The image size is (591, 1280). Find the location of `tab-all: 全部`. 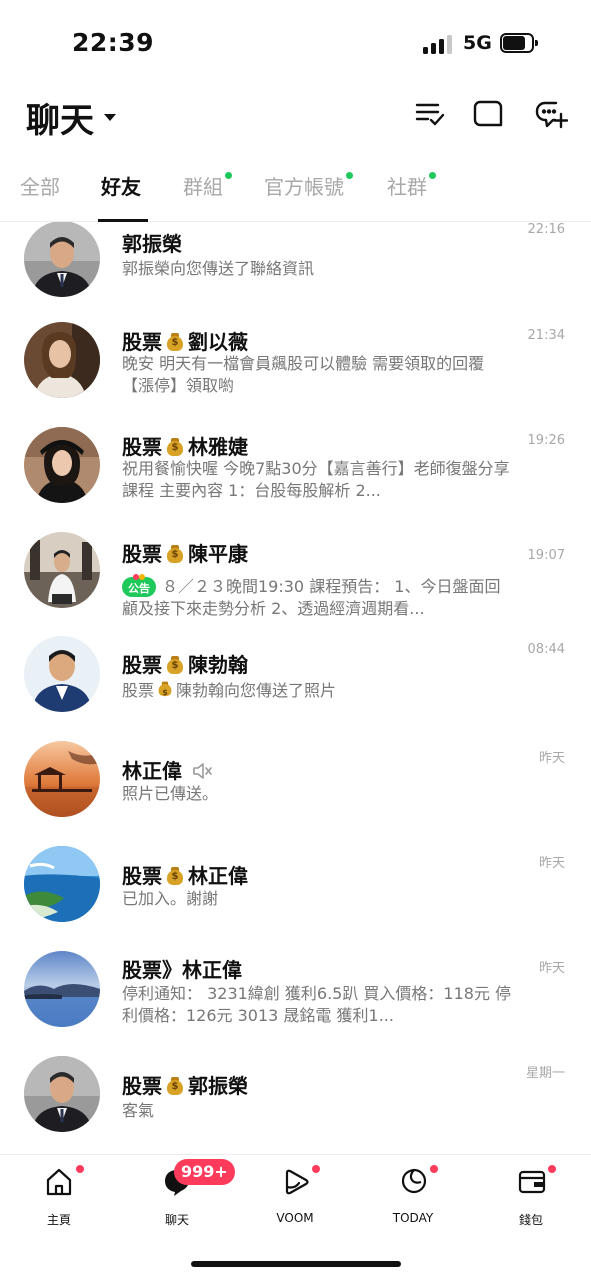

tab-all: 全部 is located at coordinates (40, 185).